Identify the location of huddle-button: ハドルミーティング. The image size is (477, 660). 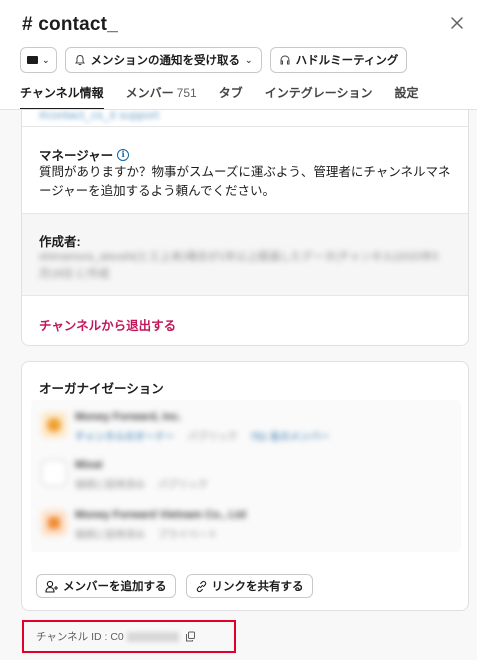
(338, 60).